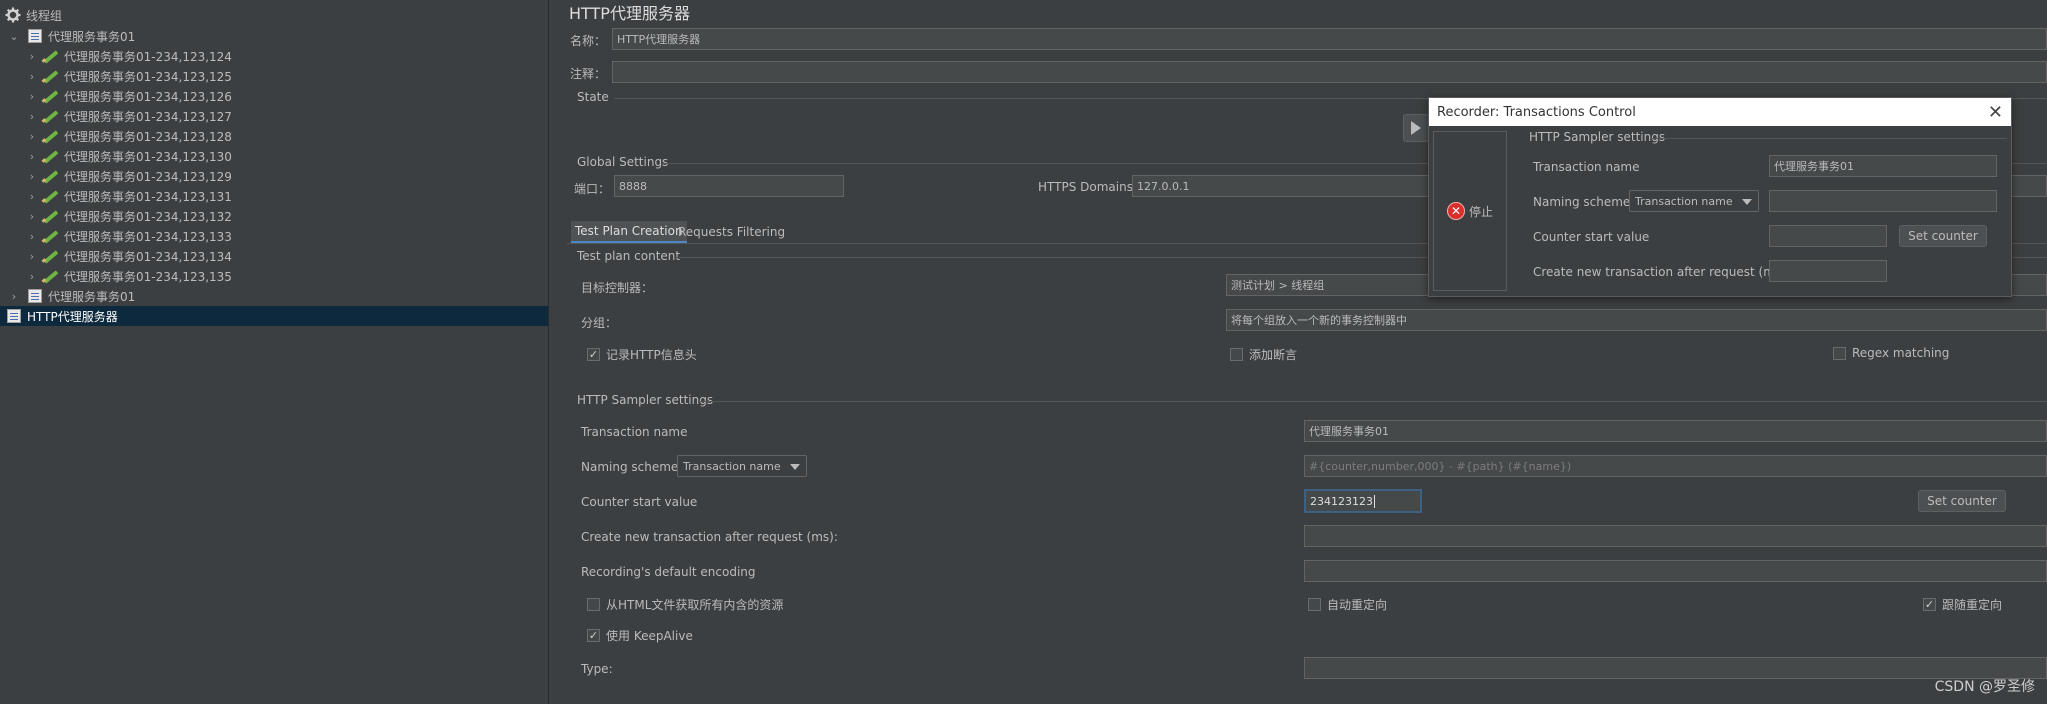 This screenshot has height=704, width=2047. Describe the element at coordinates (148, 136) in the screenshot. I see `tree-item-label: 代理服务事务01-234,123,128` at that location.